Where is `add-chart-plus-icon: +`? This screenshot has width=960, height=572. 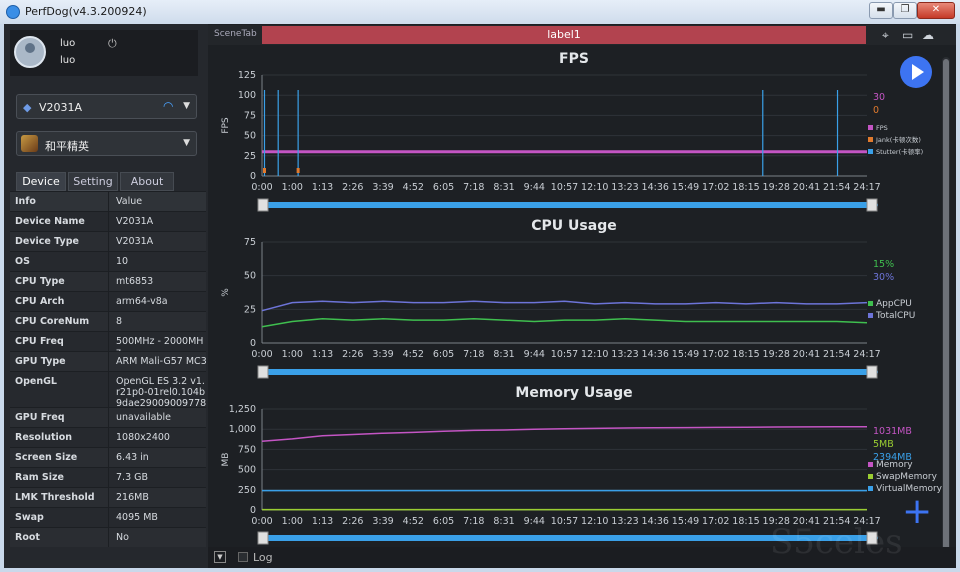 add-chart-plus-icon: + is located at coordinates (917, 512).